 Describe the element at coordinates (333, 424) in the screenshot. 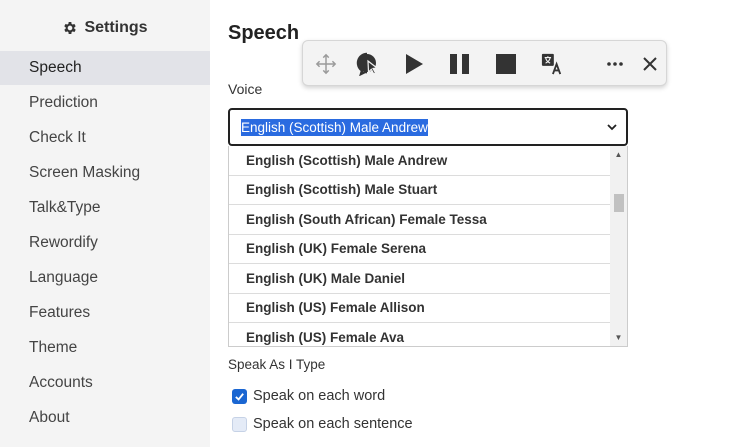

I see `speak-each-sentence-label: Speak on each sentence` at that location.